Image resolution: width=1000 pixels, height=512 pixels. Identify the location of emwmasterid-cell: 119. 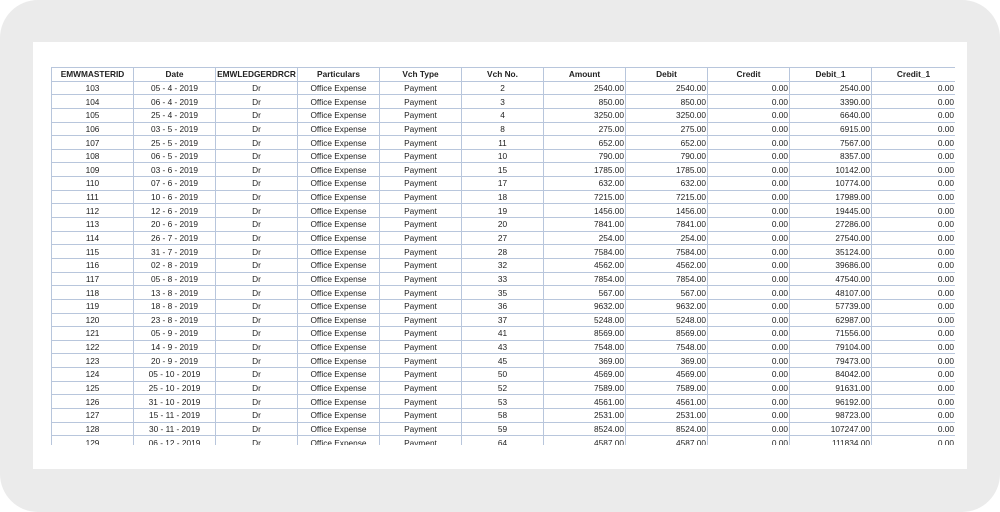
(92, 306).